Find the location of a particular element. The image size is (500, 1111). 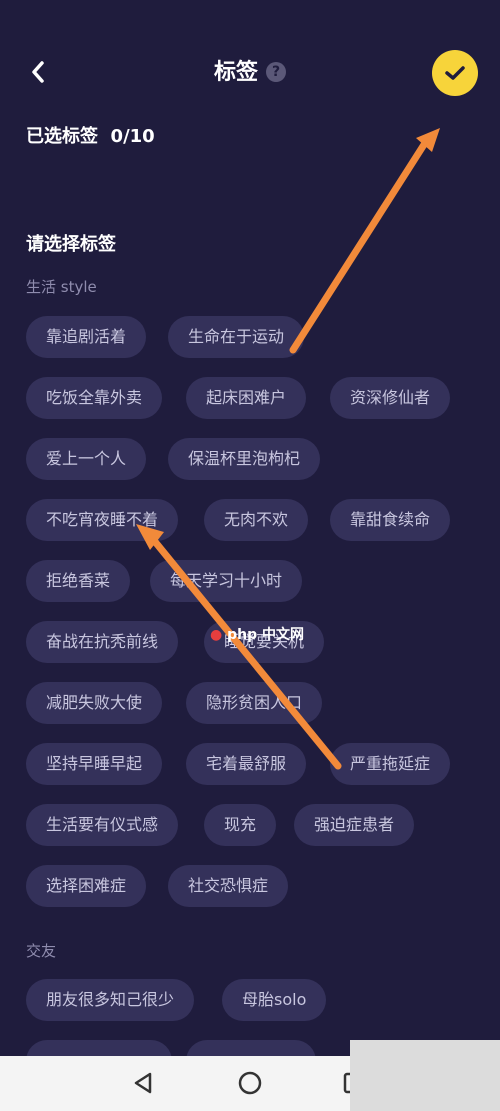

tag-item: 坚持早睡早起 is located at coordinates (94, 764).